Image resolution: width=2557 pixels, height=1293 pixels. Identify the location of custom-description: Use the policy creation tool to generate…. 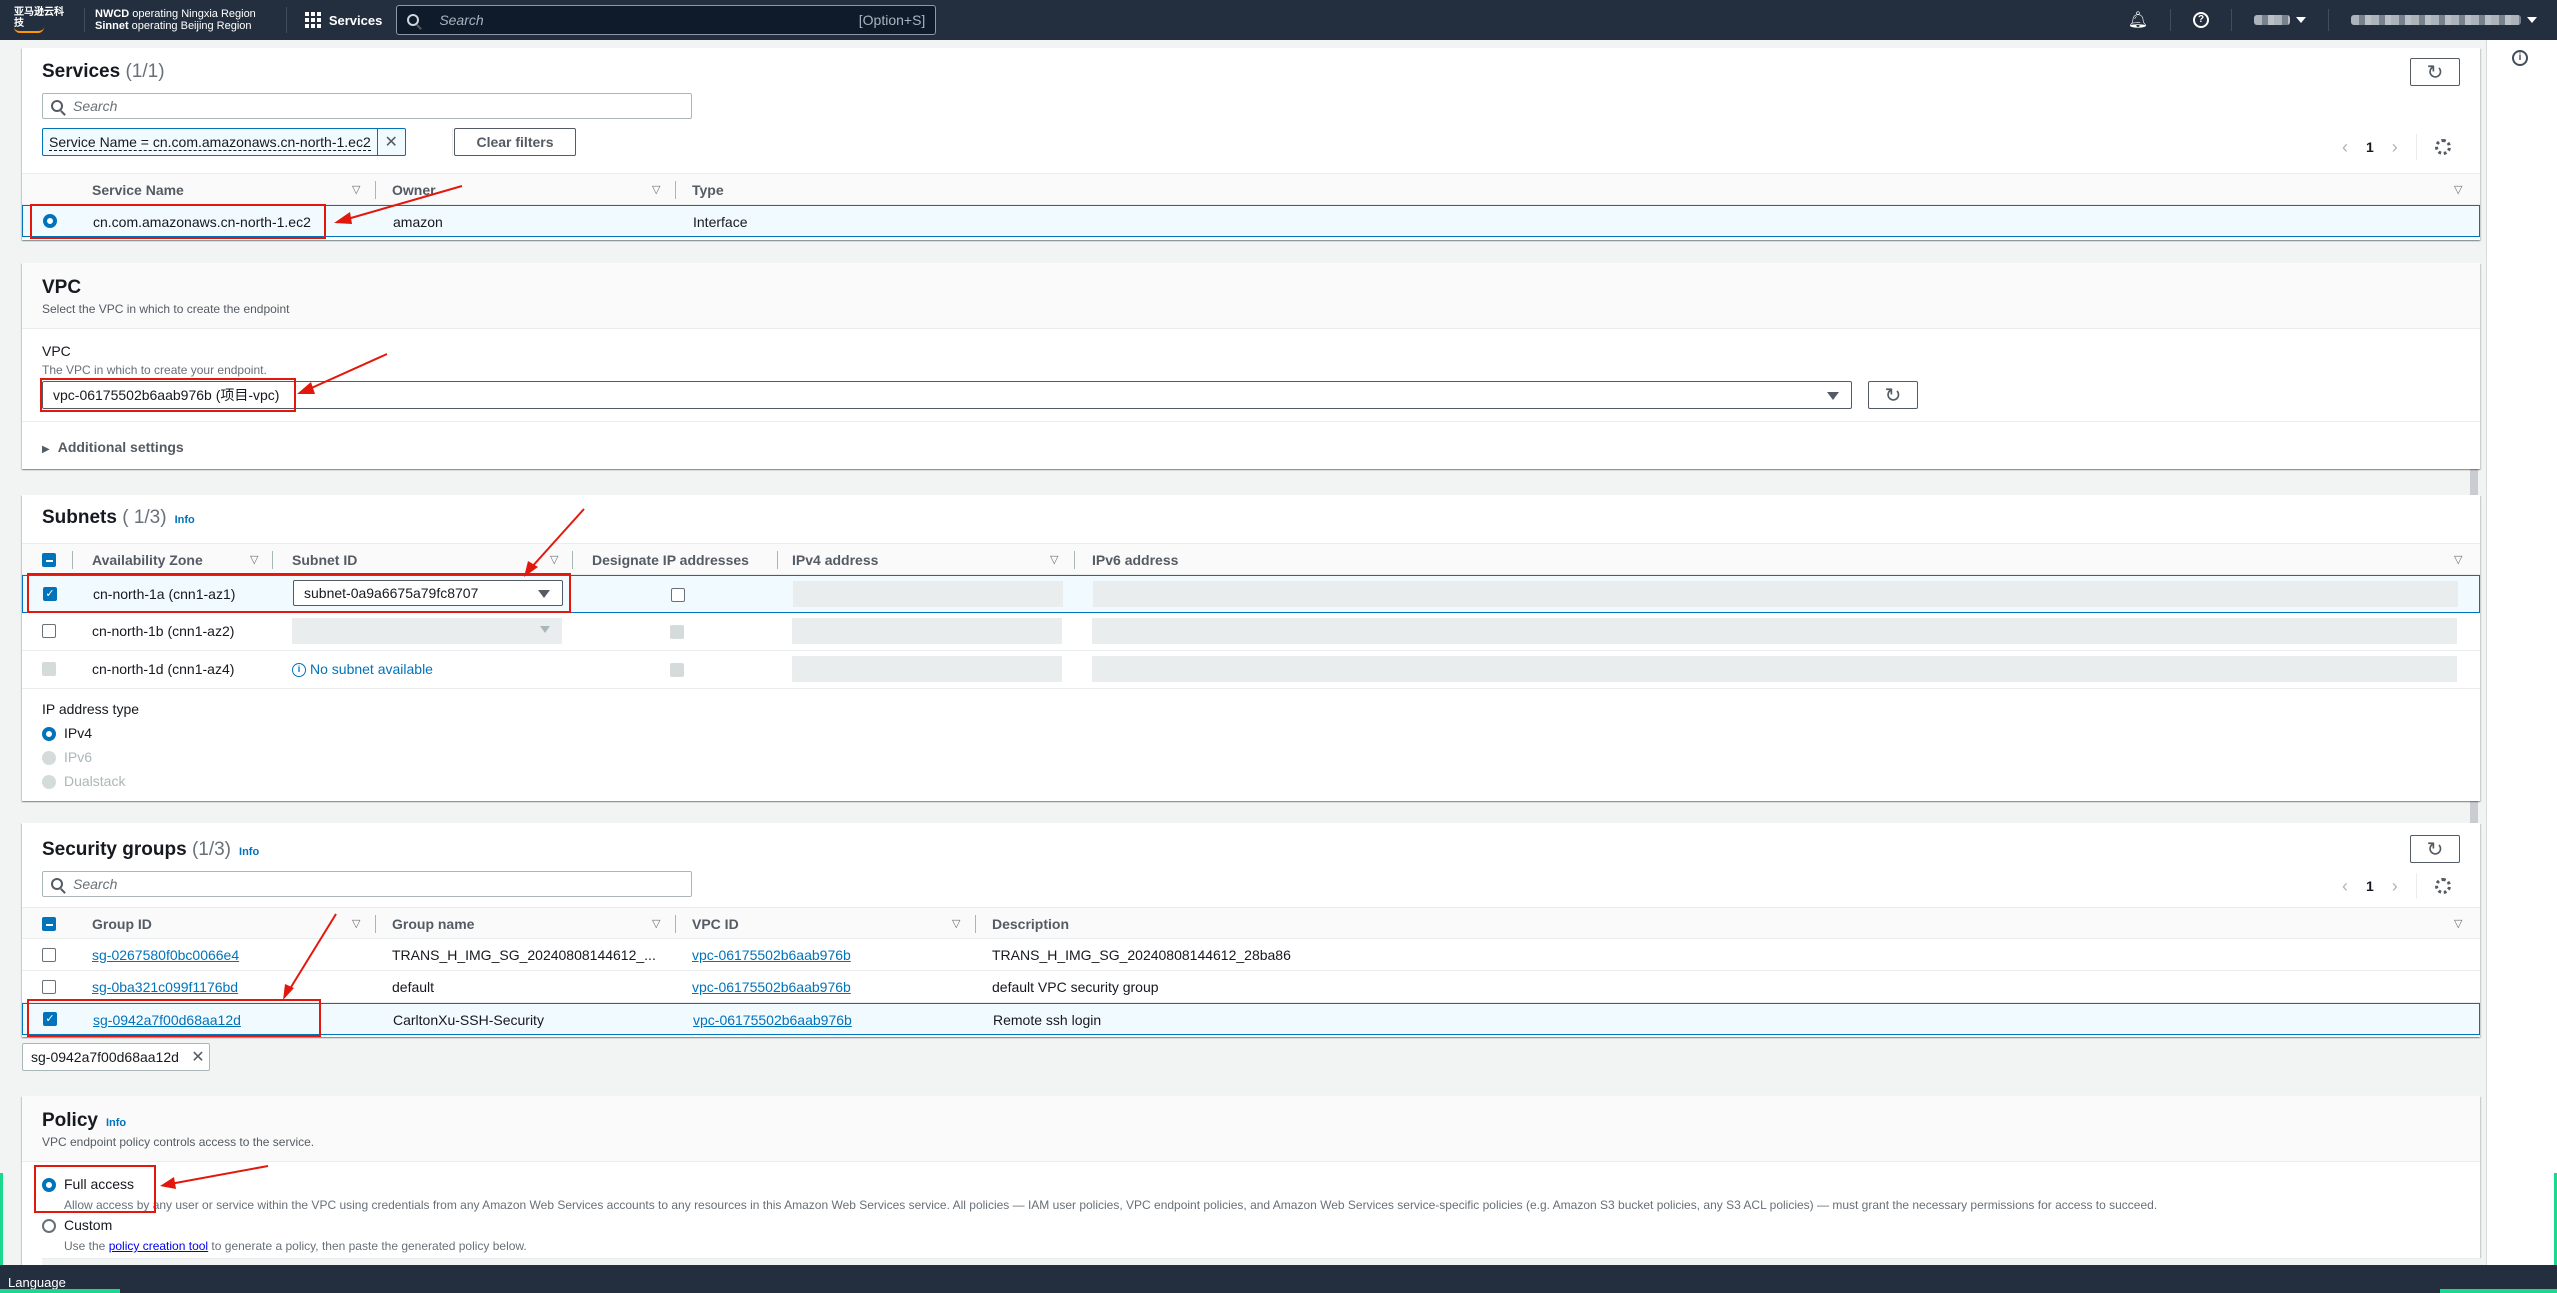
(295, 1246).